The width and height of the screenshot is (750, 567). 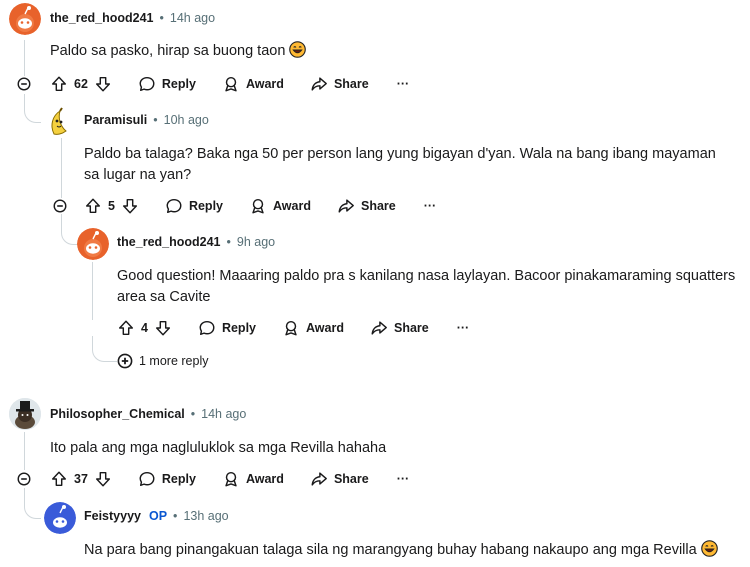 I want to click on comment-body: Paldo sa pasko, hirap sa buong taon, so click(x=178, y=51).